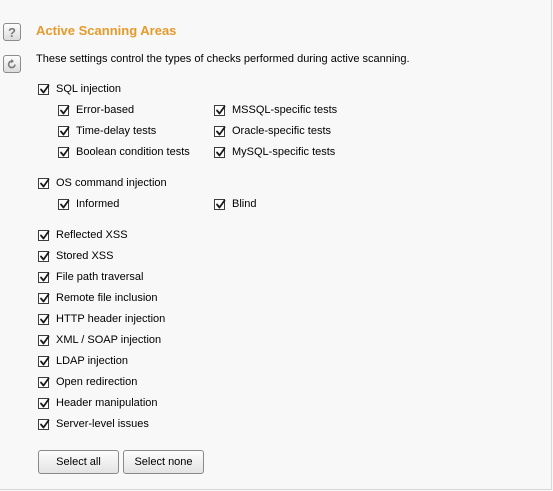 The height and width of the screenshot is (491, 553). I want to click on oracle-option: Oracle-specific tests, so click(272, 131).